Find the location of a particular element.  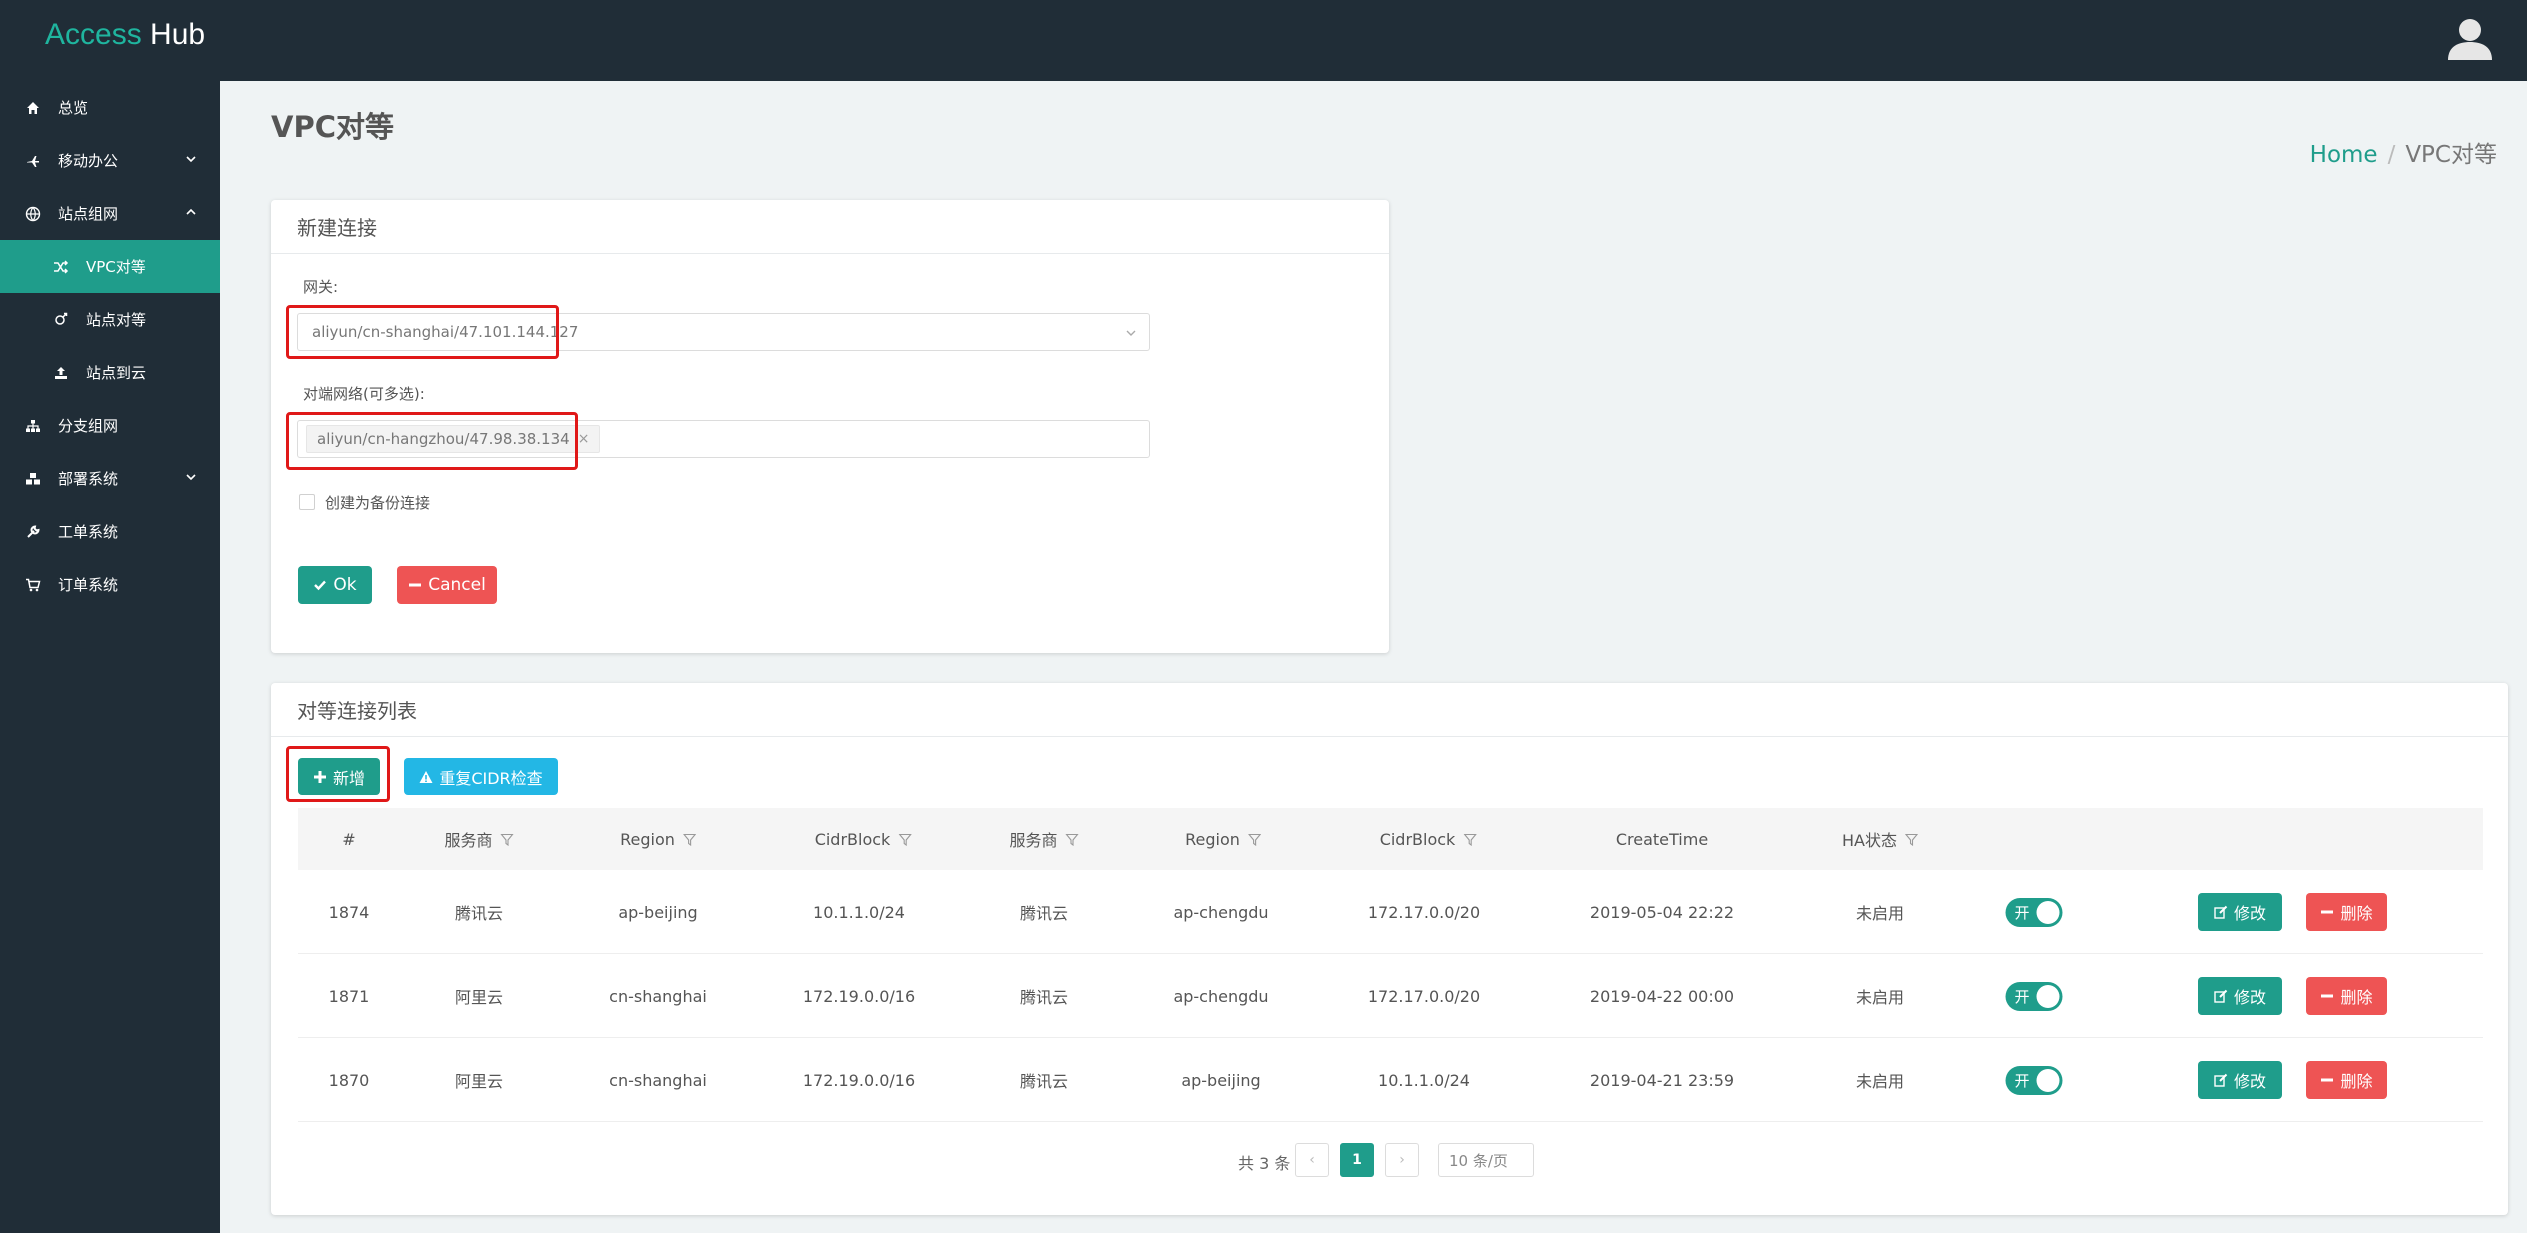

brand-part2: Hub is located at coordinates (178, 34).